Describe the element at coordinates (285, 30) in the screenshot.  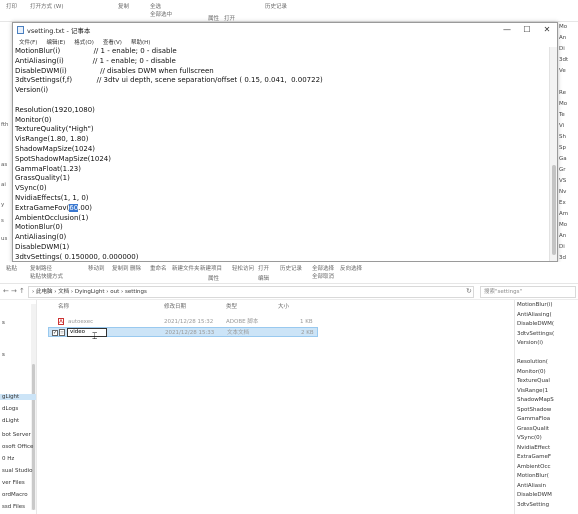
I see `notepad-titlebar: vsetting.txt - 记事本 — ☐ ✕` at that location.